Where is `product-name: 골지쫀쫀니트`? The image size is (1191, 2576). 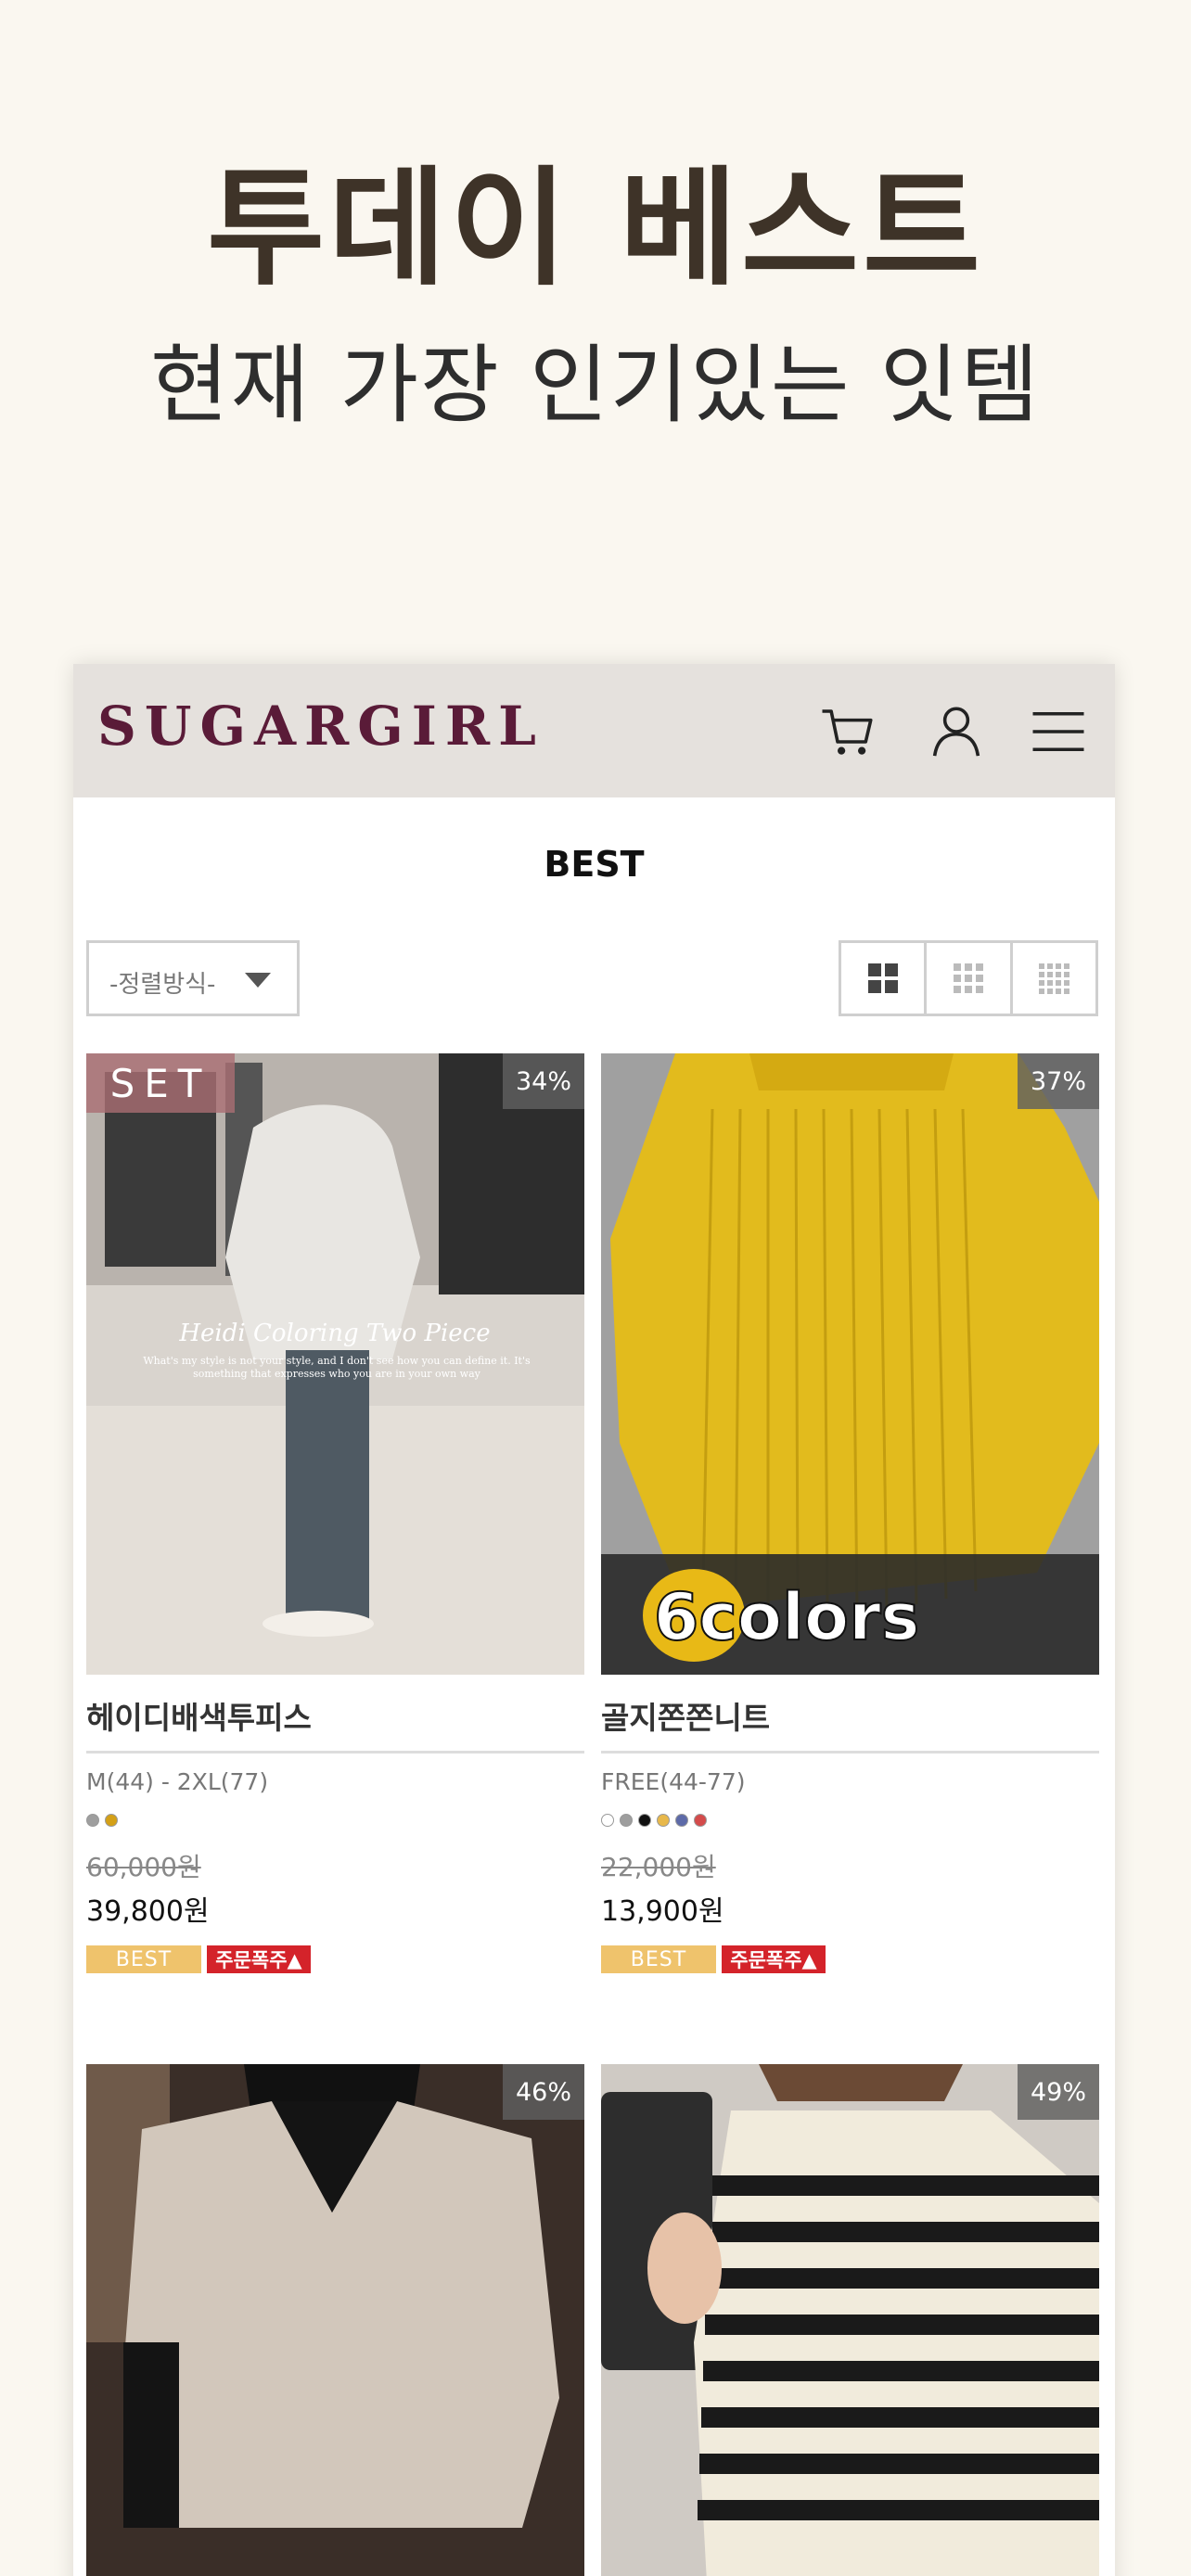
product-name: 골지쫀쫀니트 is located at coordinates (850, 1723).